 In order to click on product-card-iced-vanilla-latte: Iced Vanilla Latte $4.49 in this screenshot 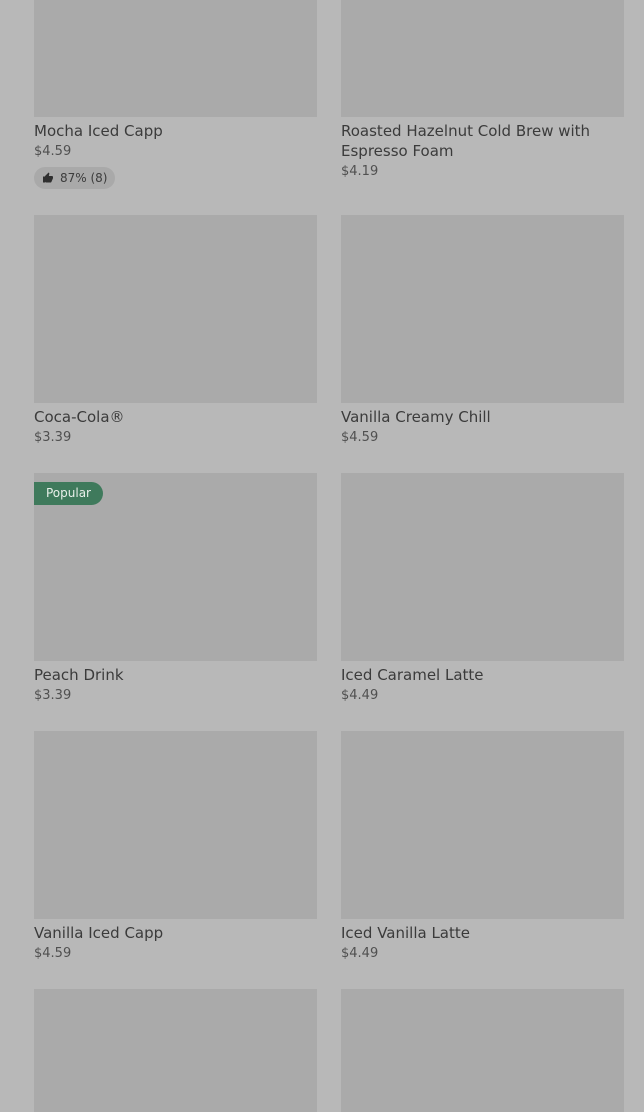, I will do `click(482, 847)`.